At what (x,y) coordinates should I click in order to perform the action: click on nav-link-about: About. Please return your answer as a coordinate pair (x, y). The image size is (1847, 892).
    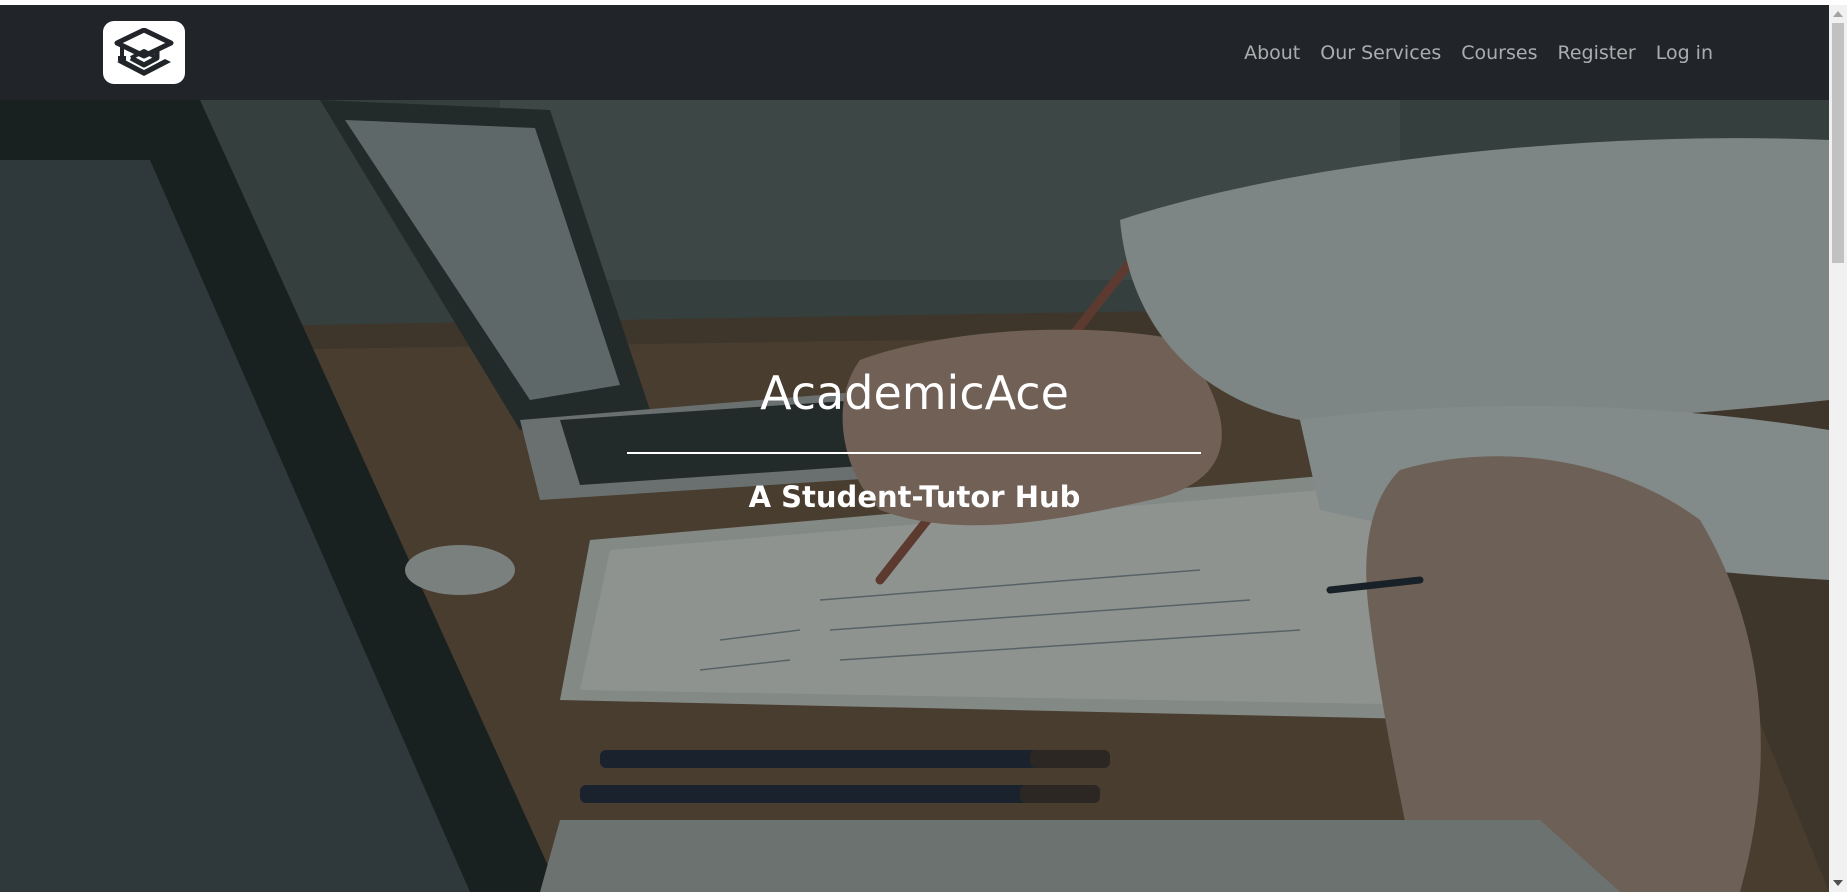
    Looking at the image, I should click on (1272, 53).